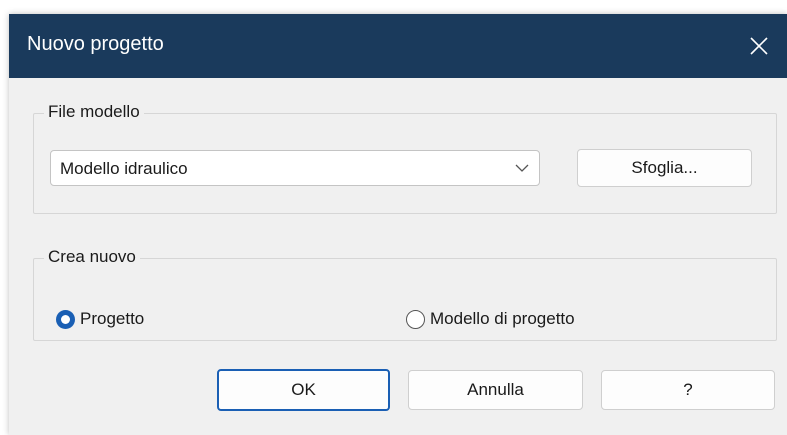  I want to click on radio-project-template: Modello di progetto, so click(490, 319).